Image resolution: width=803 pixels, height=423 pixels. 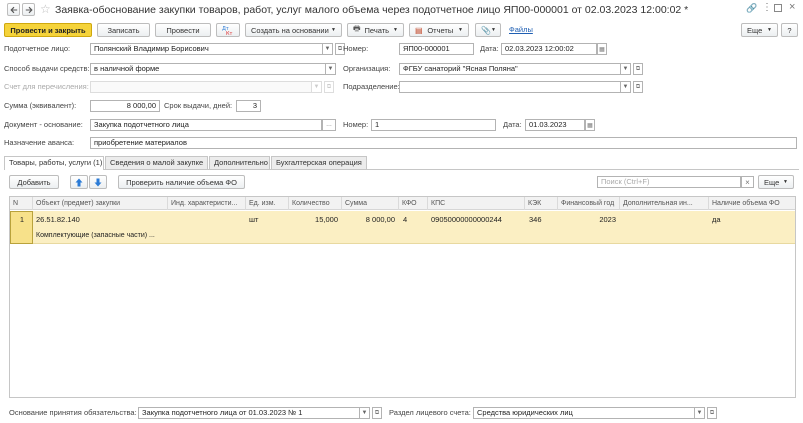 I want to click on table-more-button: Еще ▼, so click(x=776, y=182).